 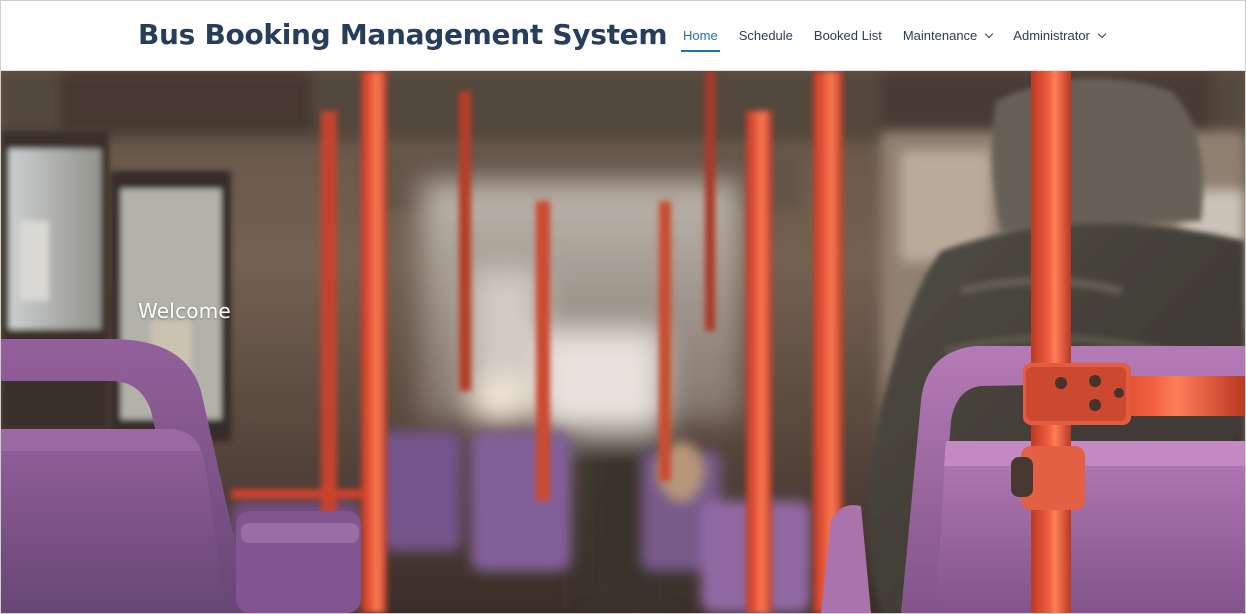 I want to click on nav-booked-list-label: Booked List, so click(x=847, y=35).